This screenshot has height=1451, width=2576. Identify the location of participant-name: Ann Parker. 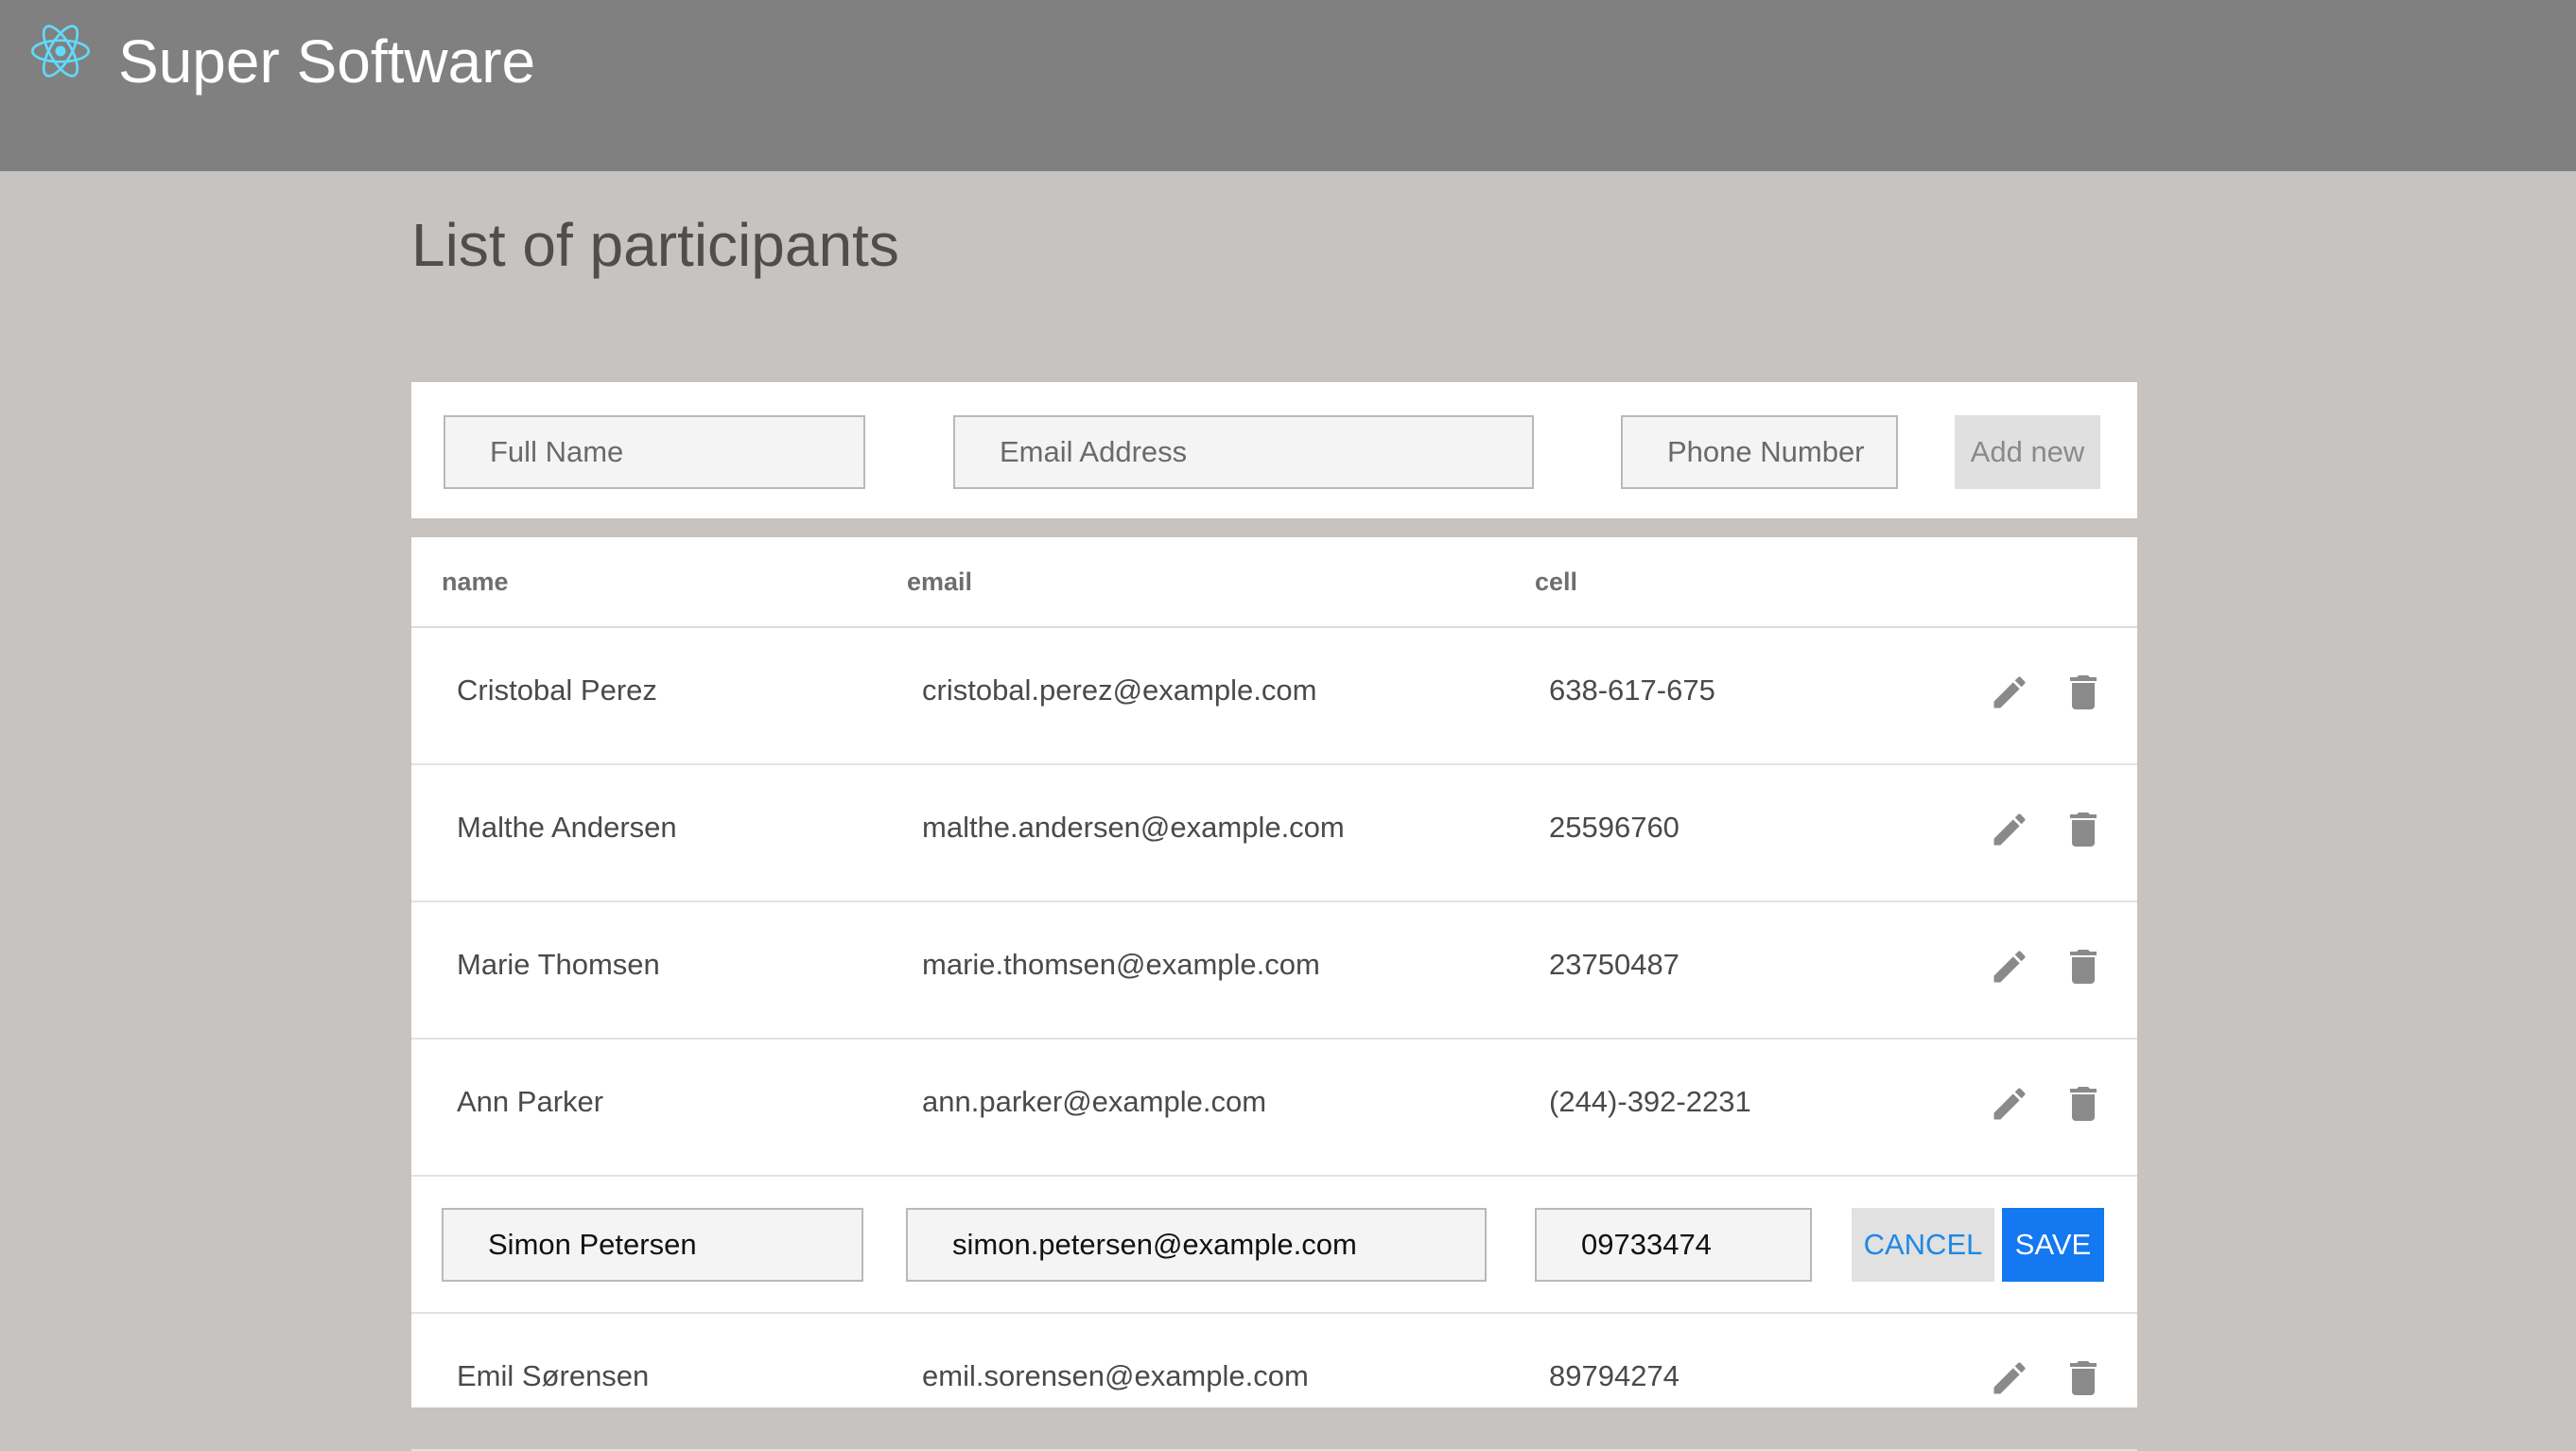
(530, 1101).